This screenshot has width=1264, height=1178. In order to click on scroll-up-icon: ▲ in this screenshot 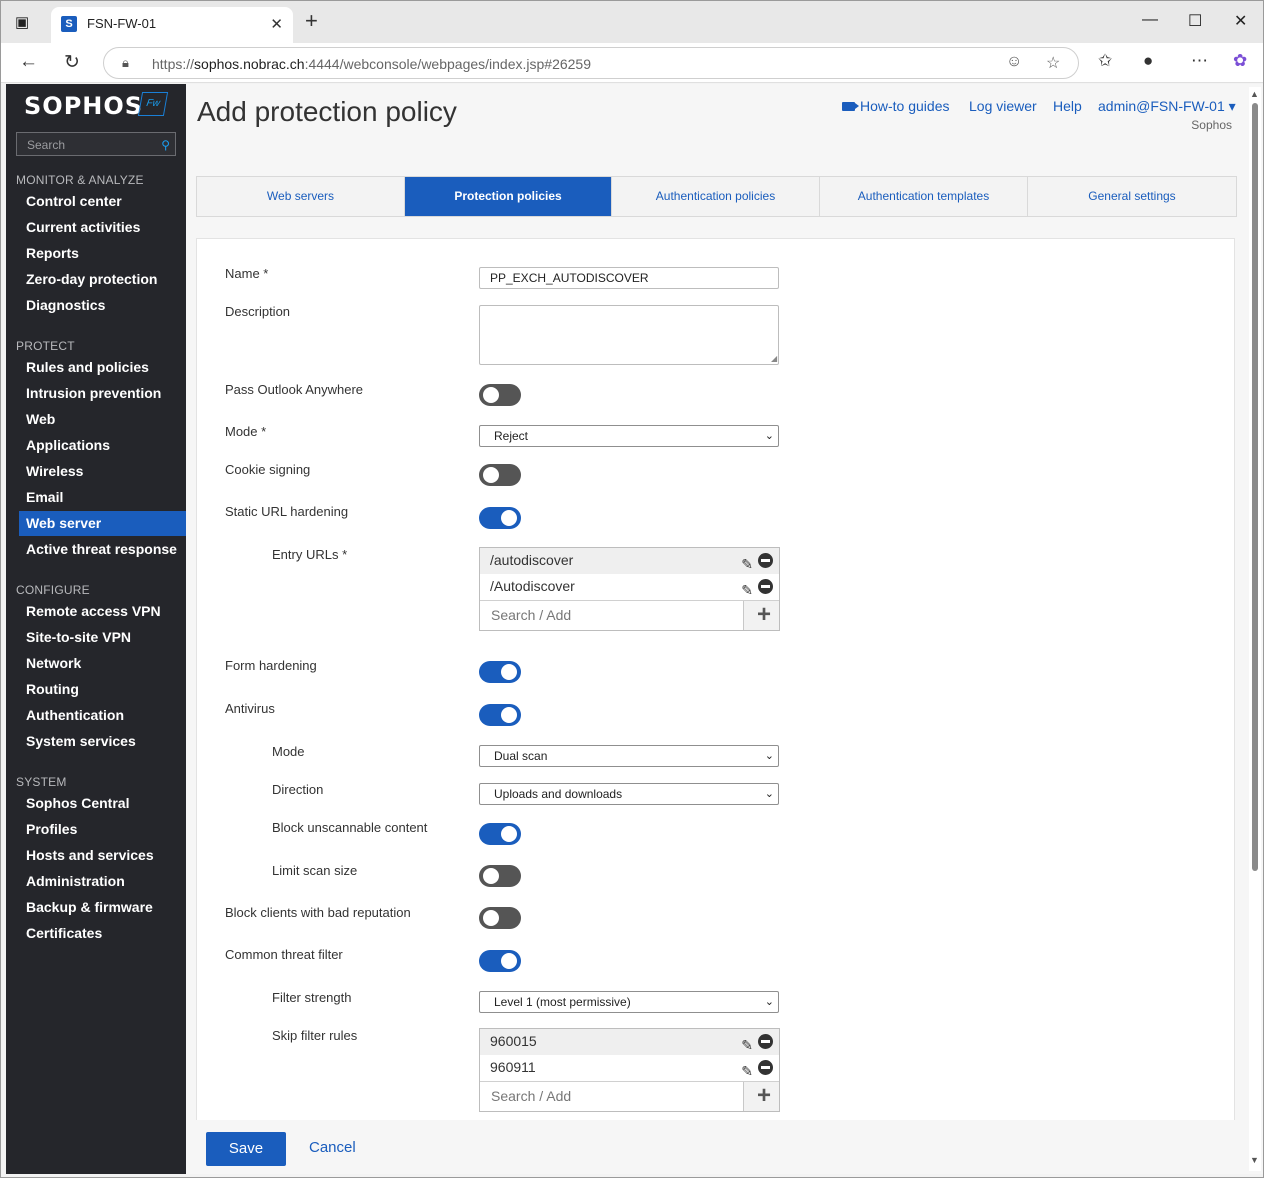, I will do `click(1254, 94)`.